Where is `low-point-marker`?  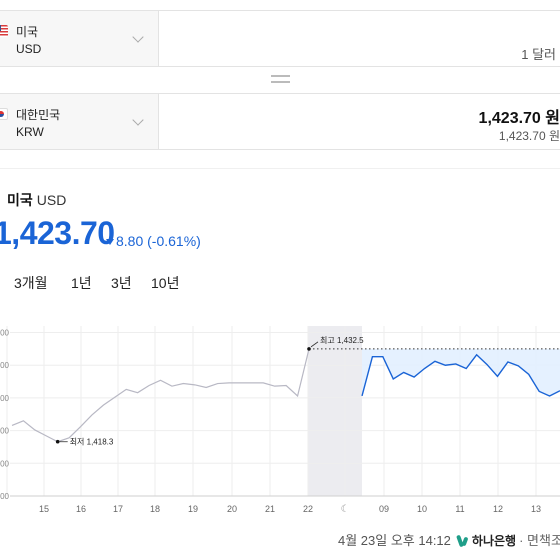
low-point-marker is located at coordinates (57, 441).